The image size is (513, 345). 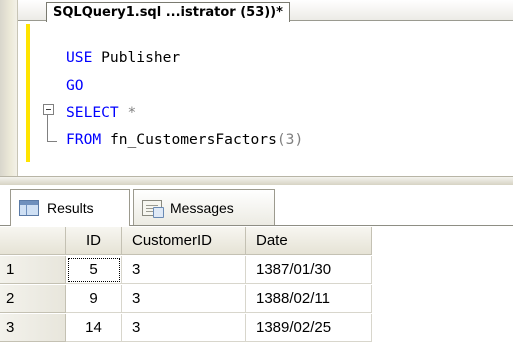 What do you see at coordinates (52, 141) in the screenshot?
I see `outline-guide-end` at bounding box center [52, 141].